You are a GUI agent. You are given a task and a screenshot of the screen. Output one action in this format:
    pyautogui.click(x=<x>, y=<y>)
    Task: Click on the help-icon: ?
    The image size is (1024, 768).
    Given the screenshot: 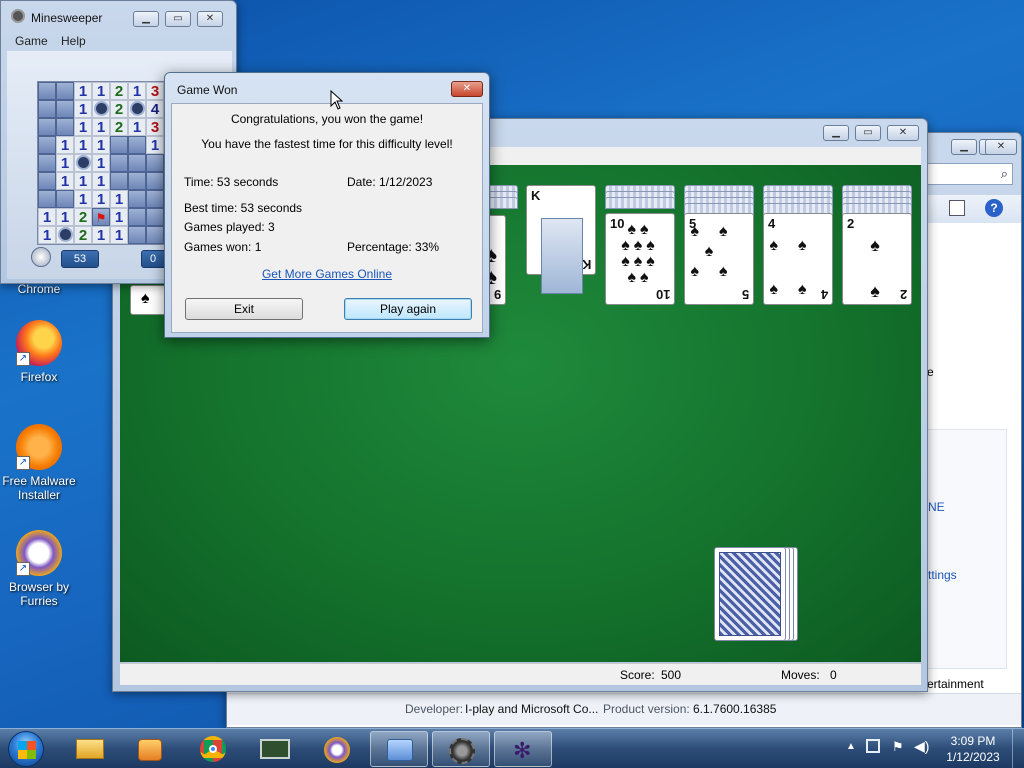 What is the action you would take?
    pyautogui.click(x=994, y=208)
    